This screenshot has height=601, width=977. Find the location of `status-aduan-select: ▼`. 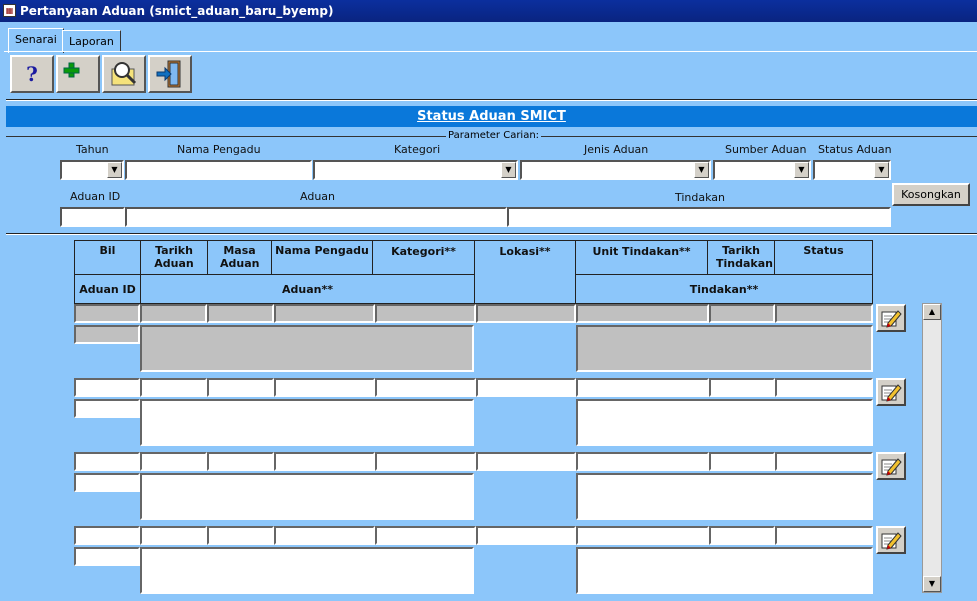

status-aduan-select: ▼ is located at coordinates (852, 170).